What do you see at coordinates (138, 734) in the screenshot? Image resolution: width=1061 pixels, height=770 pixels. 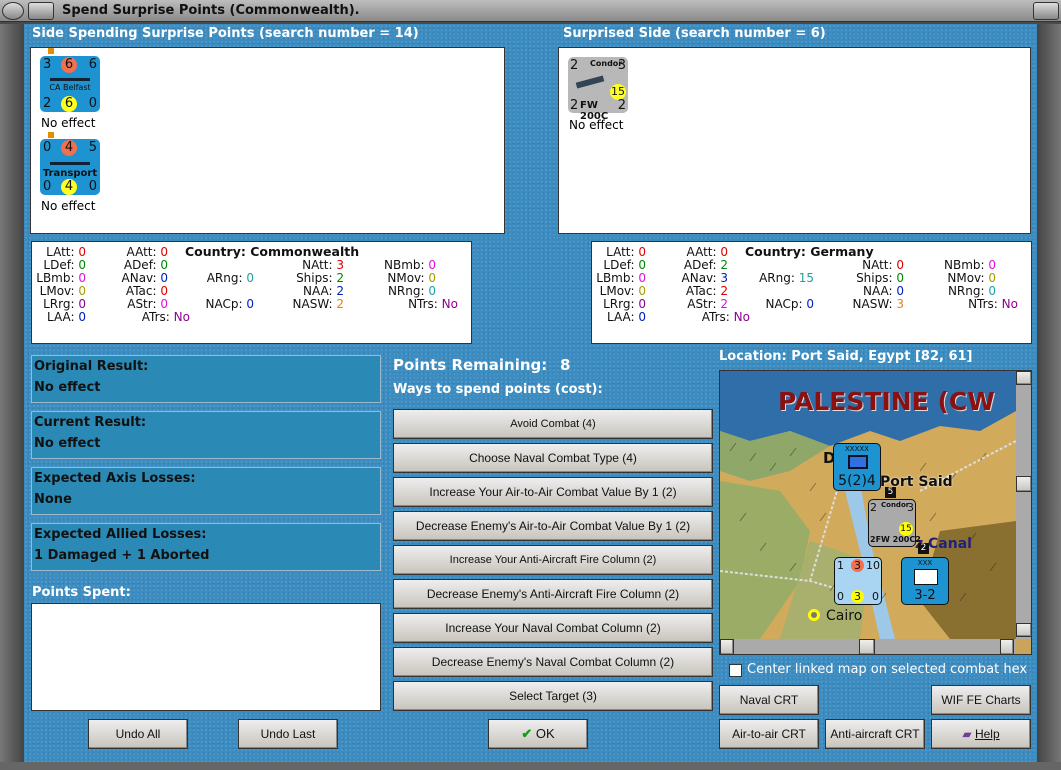 I see `undo-all-button: Undo All` at bounding box center [138, 734].